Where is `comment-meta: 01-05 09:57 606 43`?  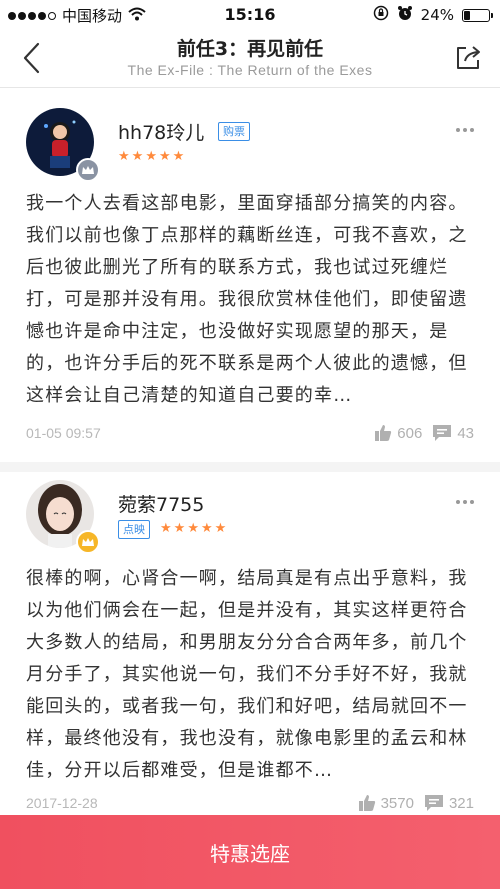 comment-meta: 01-05 09:57 606 43 is located at coordinates (250, 433).